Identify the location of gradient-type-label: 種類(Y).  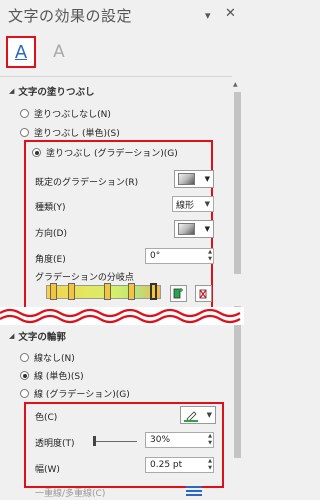
(50, 208).